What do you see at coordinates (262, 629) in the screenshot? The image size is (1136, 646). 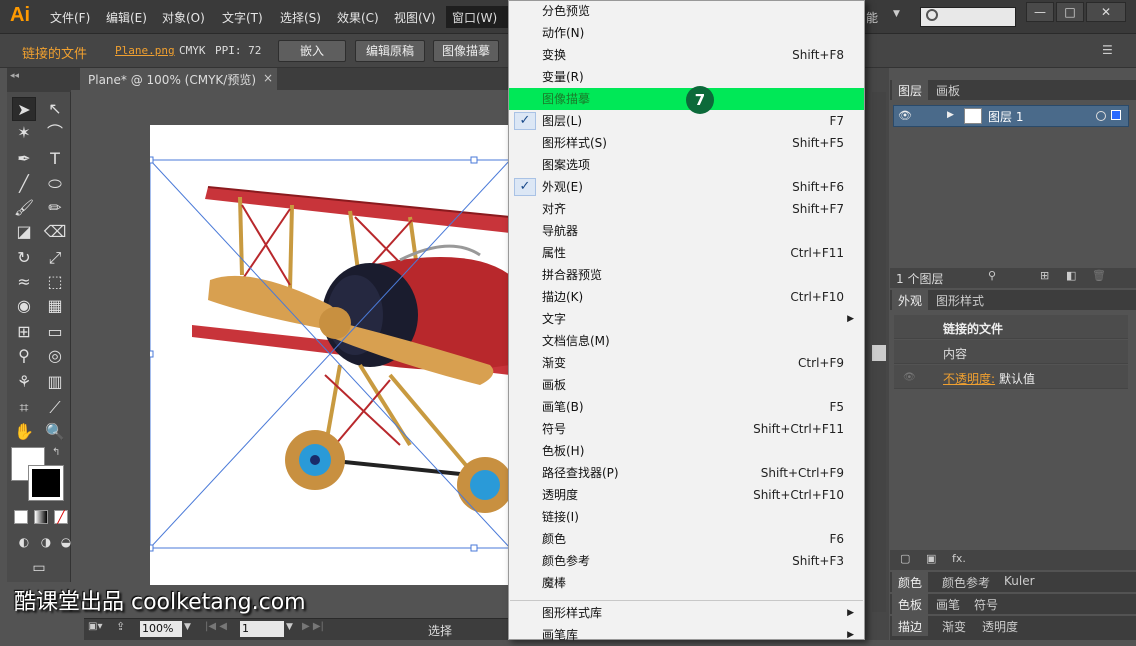 I see `page-field: 1` at bounding box center [262, 629].